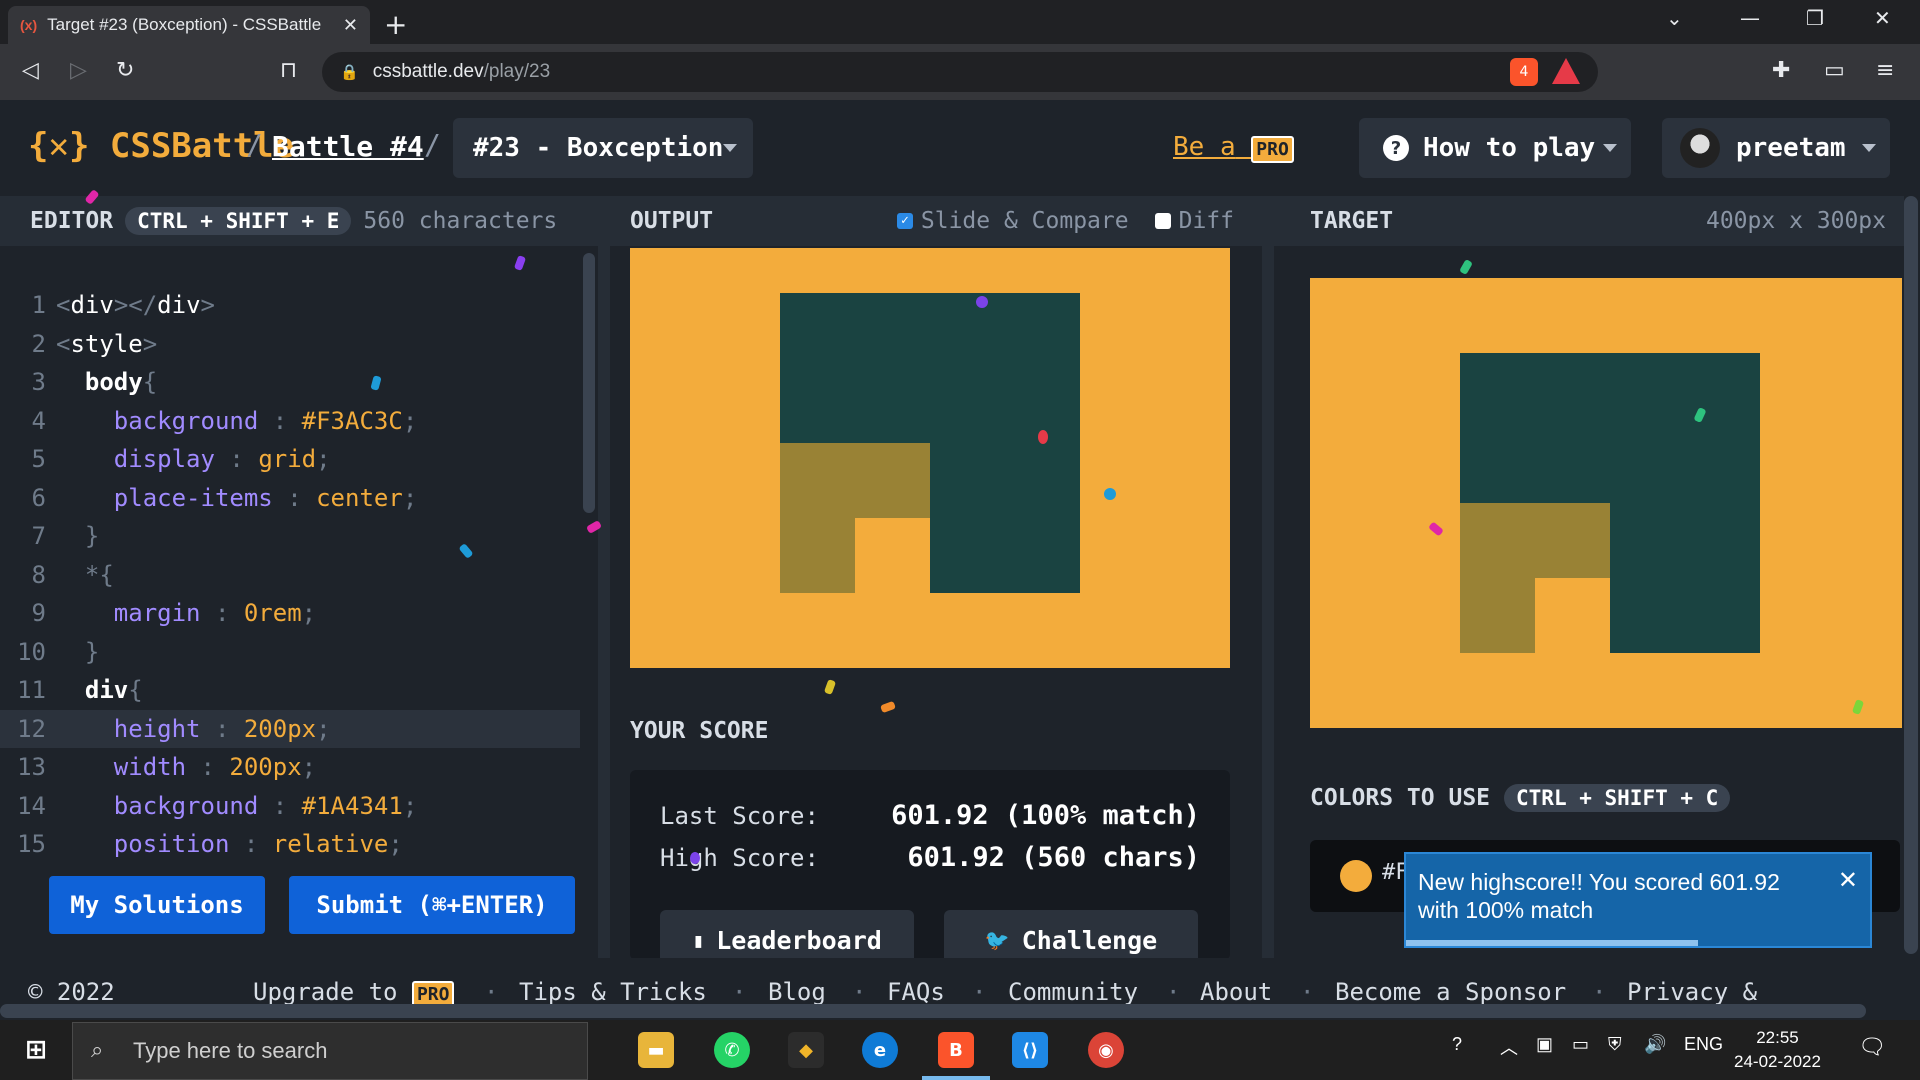 The image size is (1920, 1080). I want to click on chrome-icon: ◉, so click(1106, 1050).